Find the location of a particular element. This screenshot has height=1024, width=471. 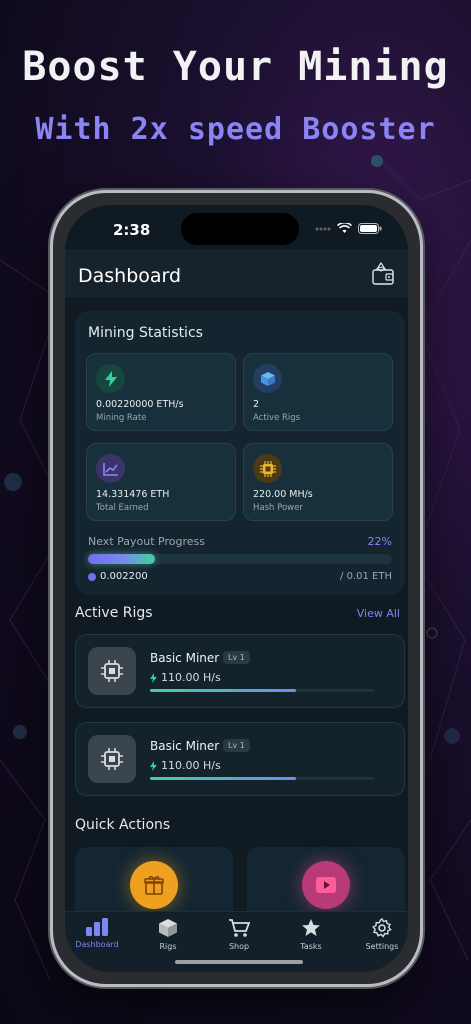

home-indicator is located at coordinates (239, 962).